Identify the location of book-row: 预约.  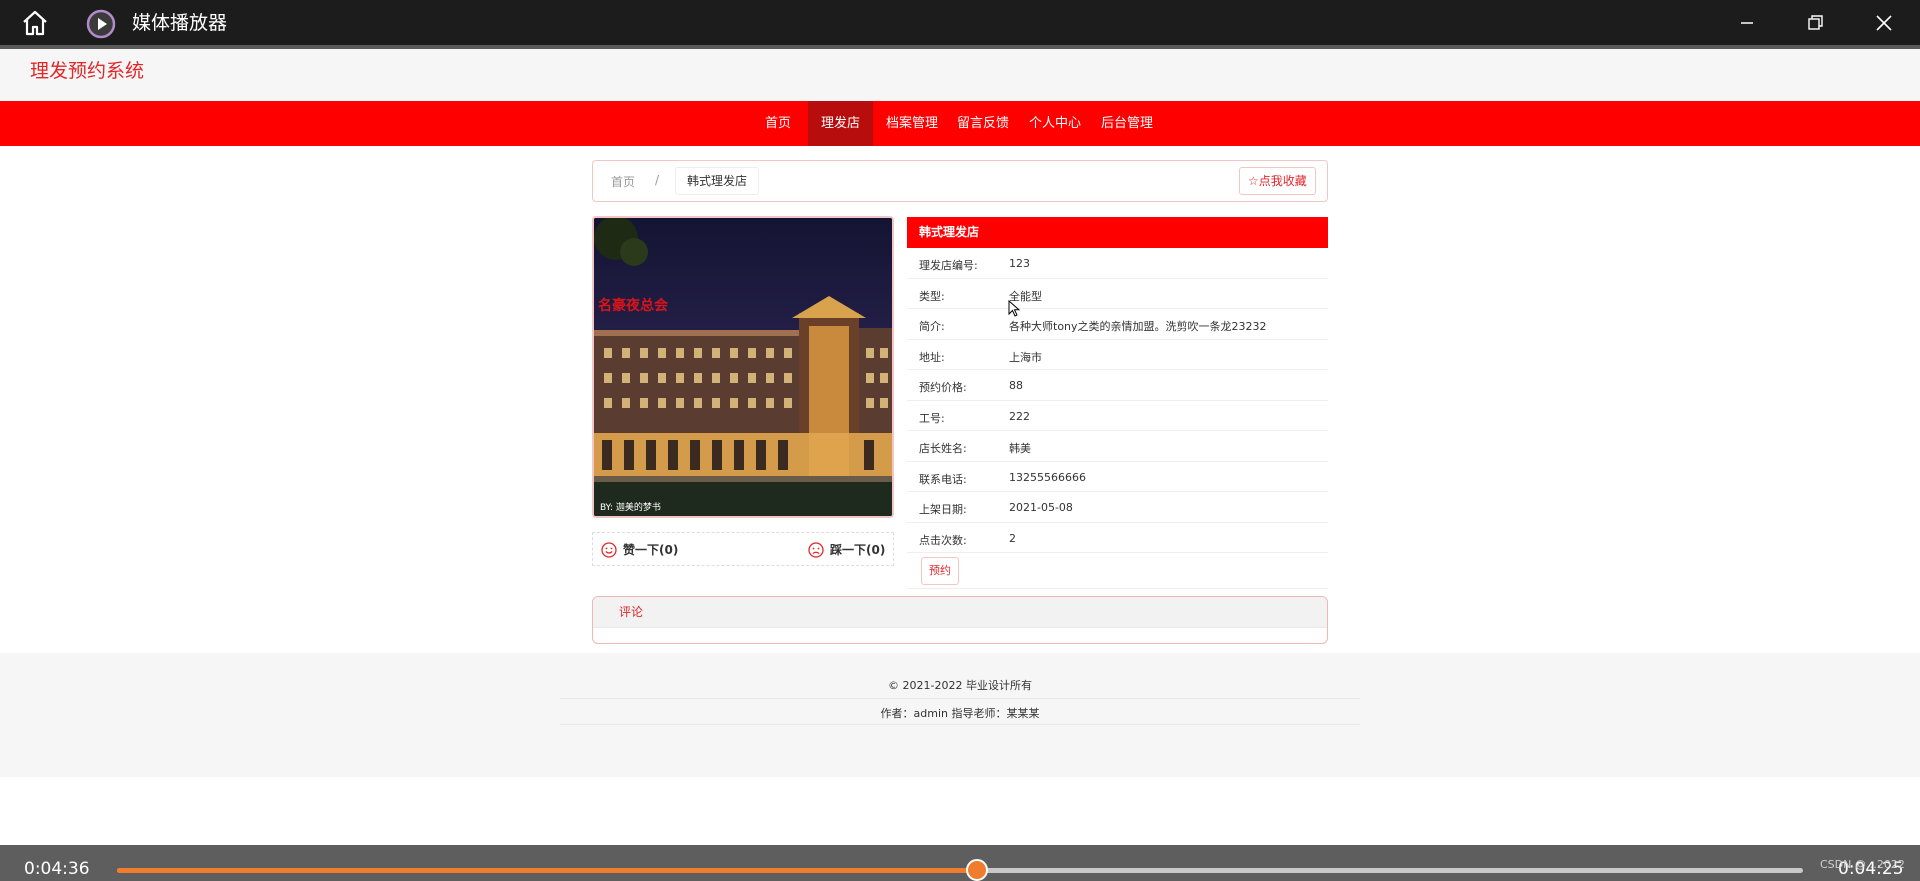
(1117, 571).